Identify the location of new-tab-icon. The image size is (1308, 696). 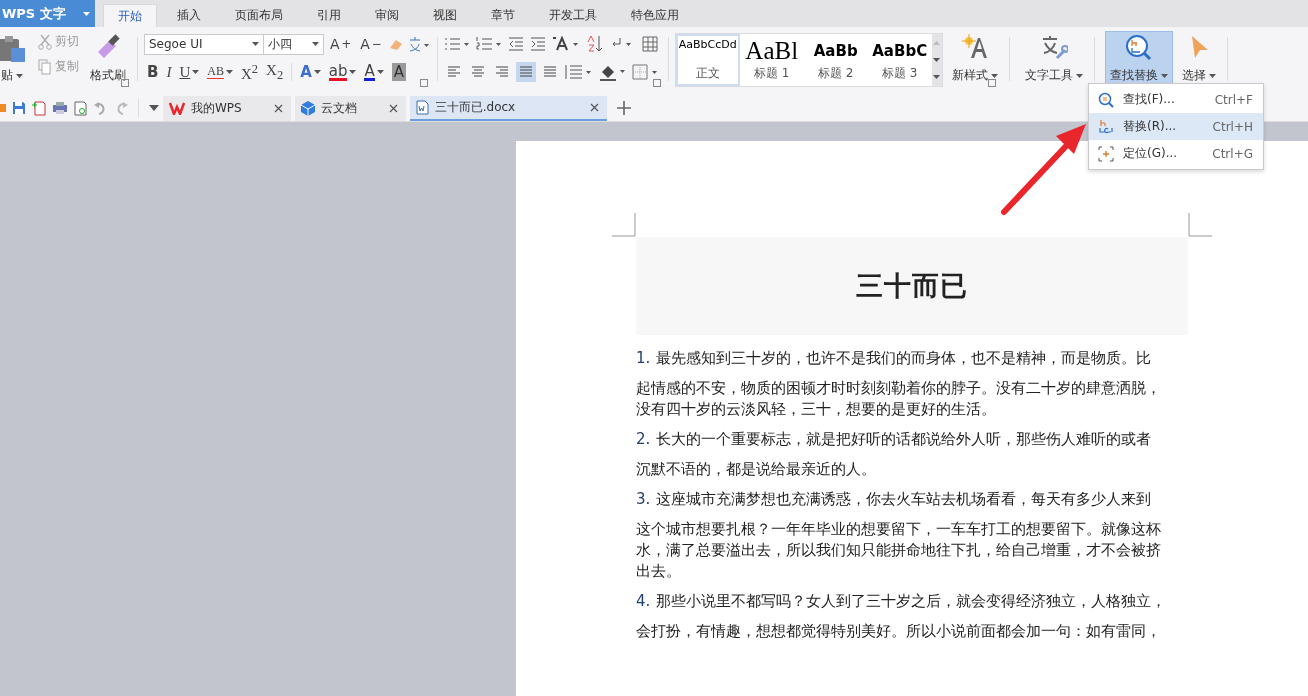
(623, 108).